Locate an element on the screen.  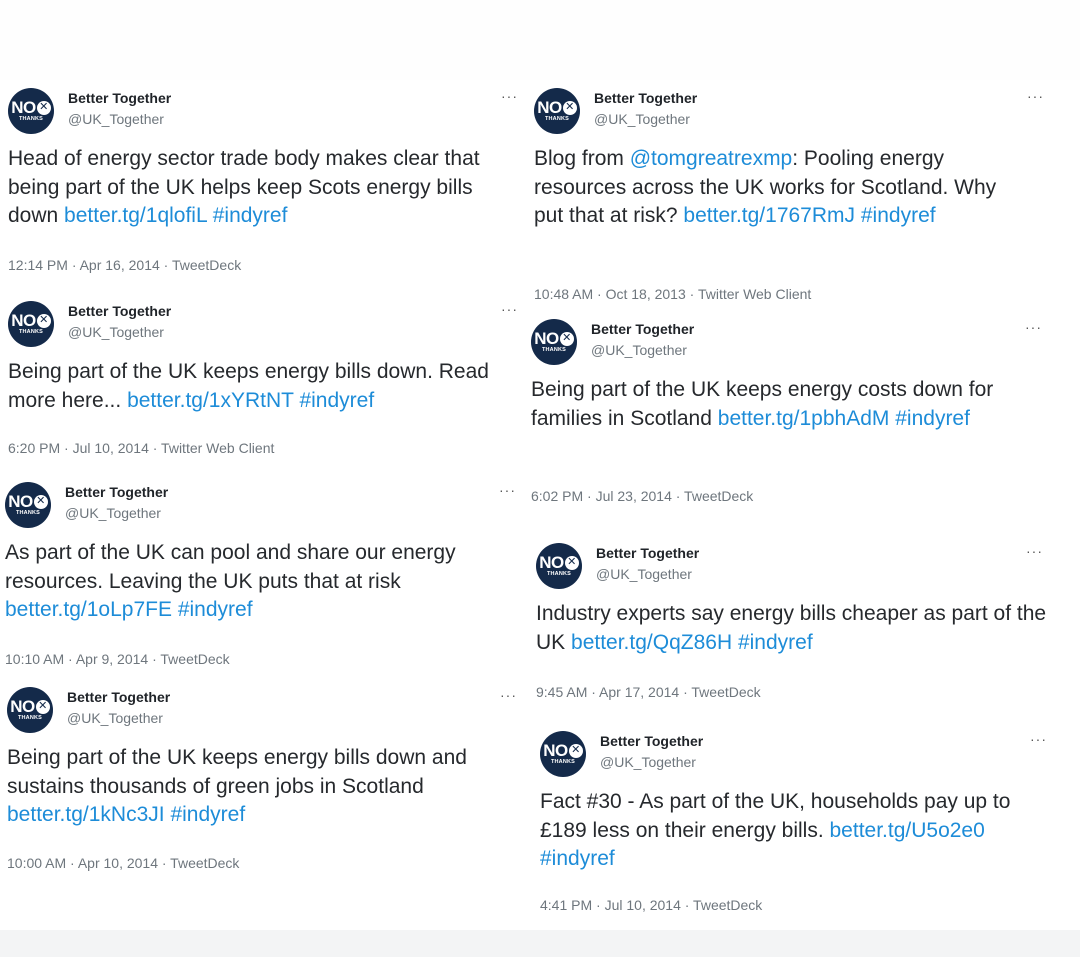
tweet-link: better.tg/U5o2e0 is located at coordinates (907, 830).